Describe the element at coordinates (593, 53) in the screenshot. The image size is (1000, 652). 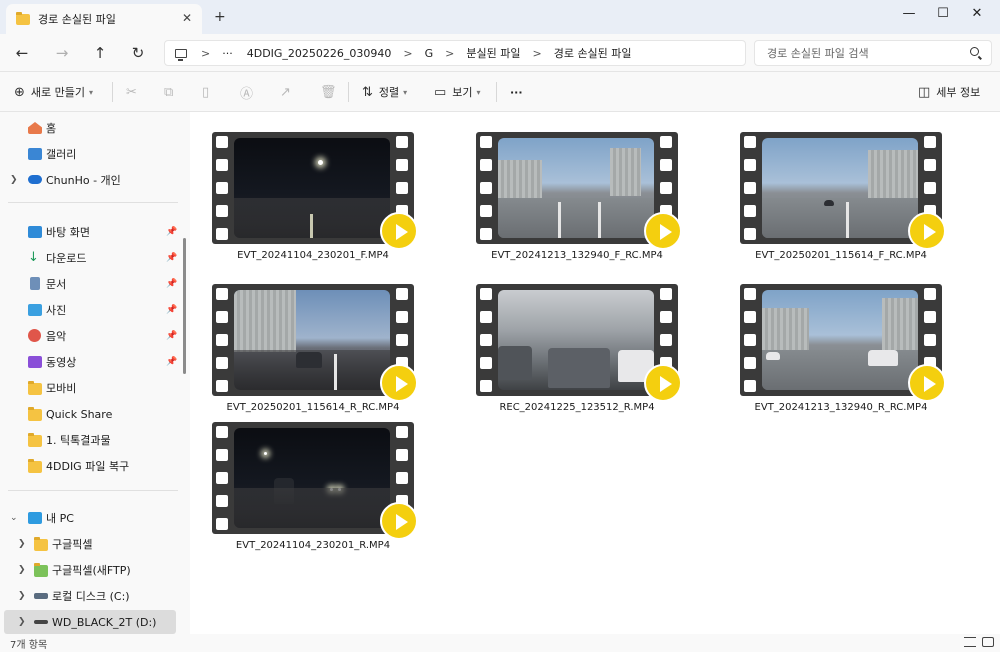
I see `breadcrumb-item-current: 경로 손실된 파일` at that location.